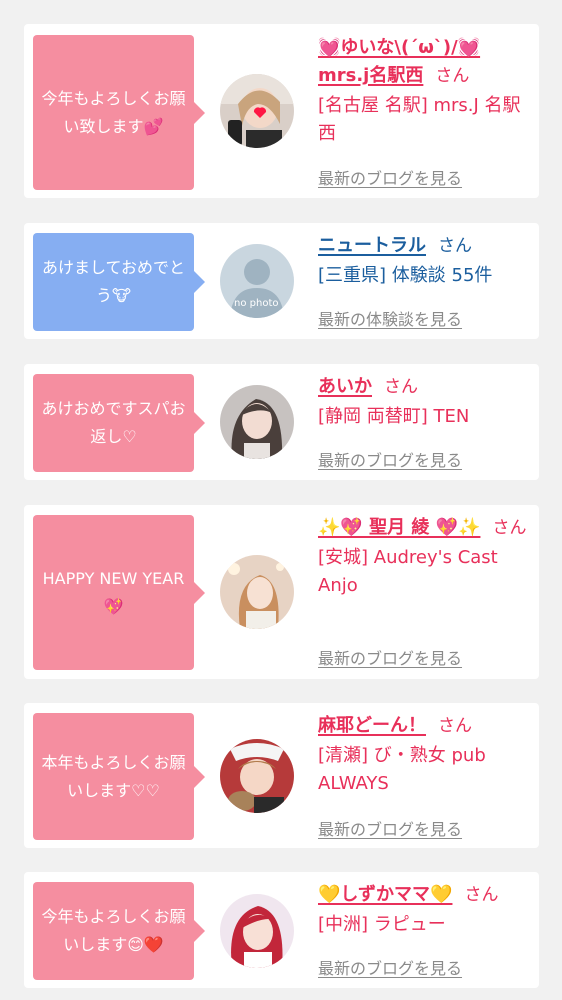  Describe the element at coordinates (372, 245) in the screenshot. I see `author-name-link: ニュートラル` at that location.